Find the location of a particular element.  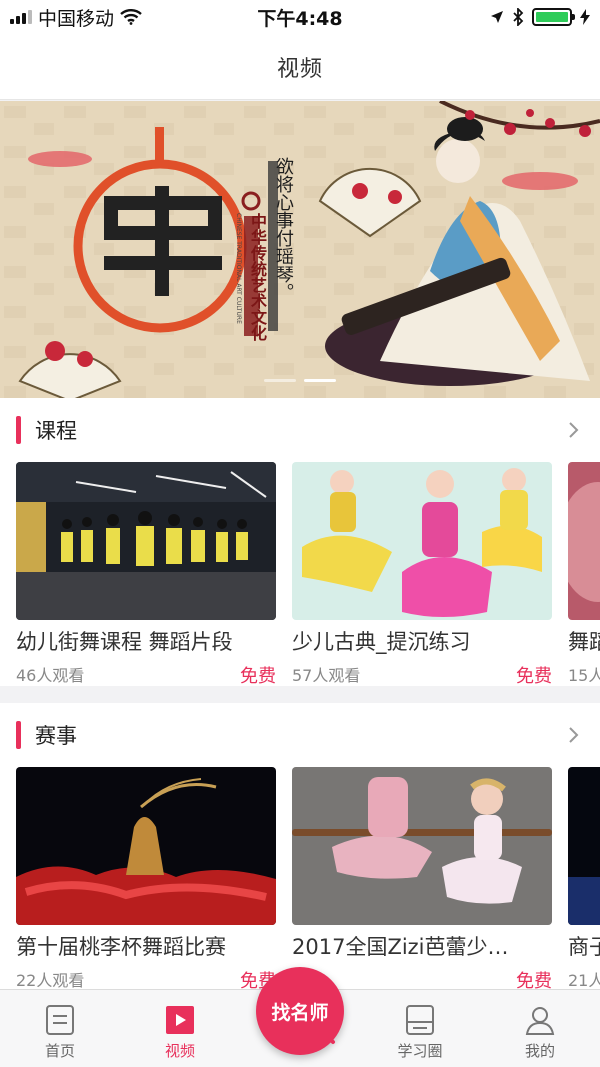

book-icon is located at coordinates (420, 1020).